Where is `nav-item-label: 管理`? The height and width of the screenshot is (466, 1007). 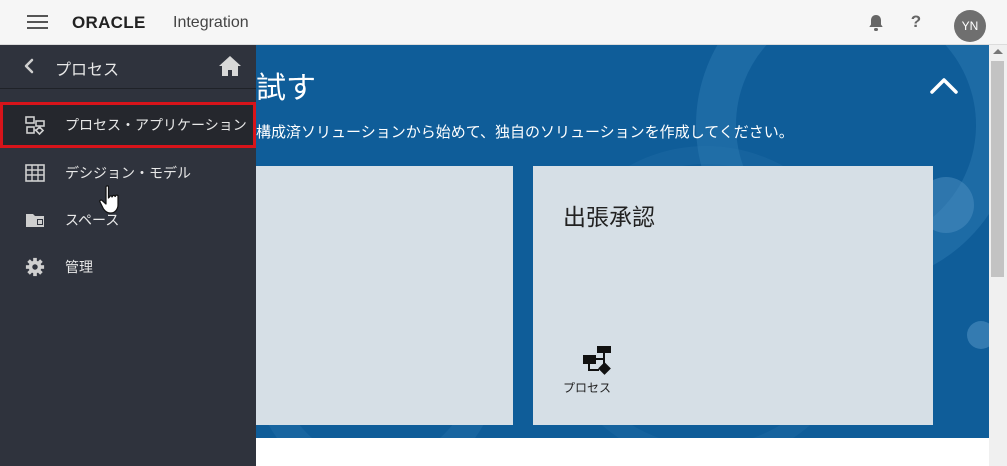
nav-item-label: 管理 is located at coordinates (79, 268).